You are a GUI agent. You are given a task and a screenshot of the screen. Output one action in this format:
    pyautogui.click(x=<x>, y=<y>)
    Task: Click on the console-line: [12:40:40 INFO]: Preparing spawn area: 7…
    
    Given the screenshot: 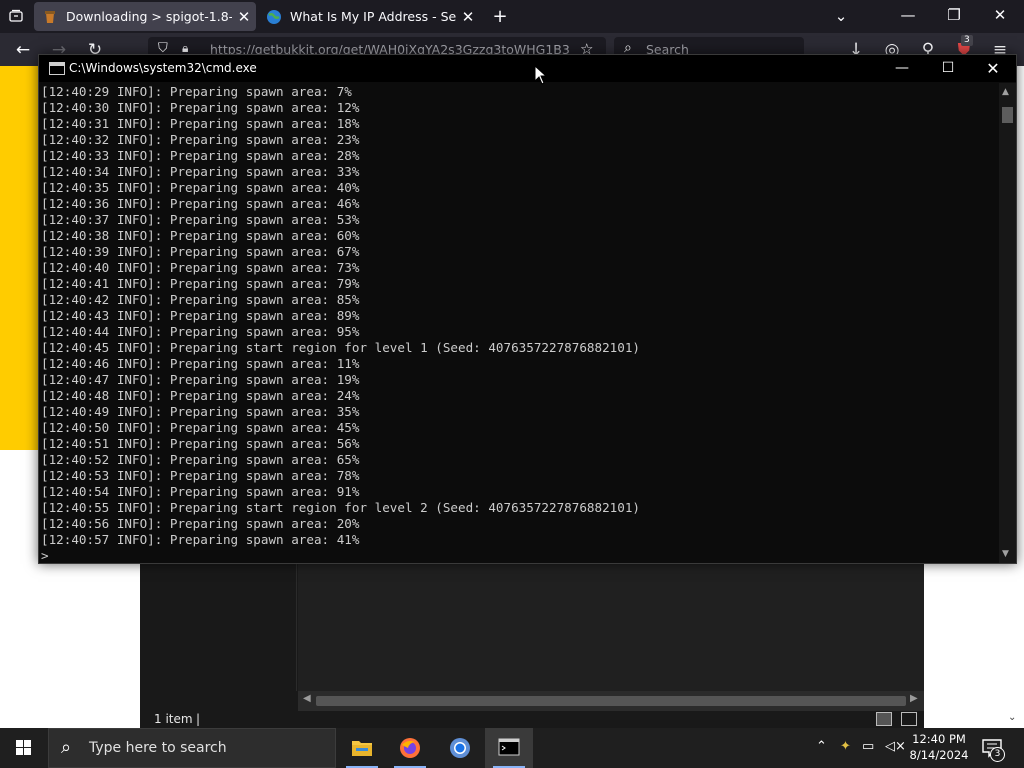 What is the action you would take?
    pyautogui.click(x=200, y=267)
    